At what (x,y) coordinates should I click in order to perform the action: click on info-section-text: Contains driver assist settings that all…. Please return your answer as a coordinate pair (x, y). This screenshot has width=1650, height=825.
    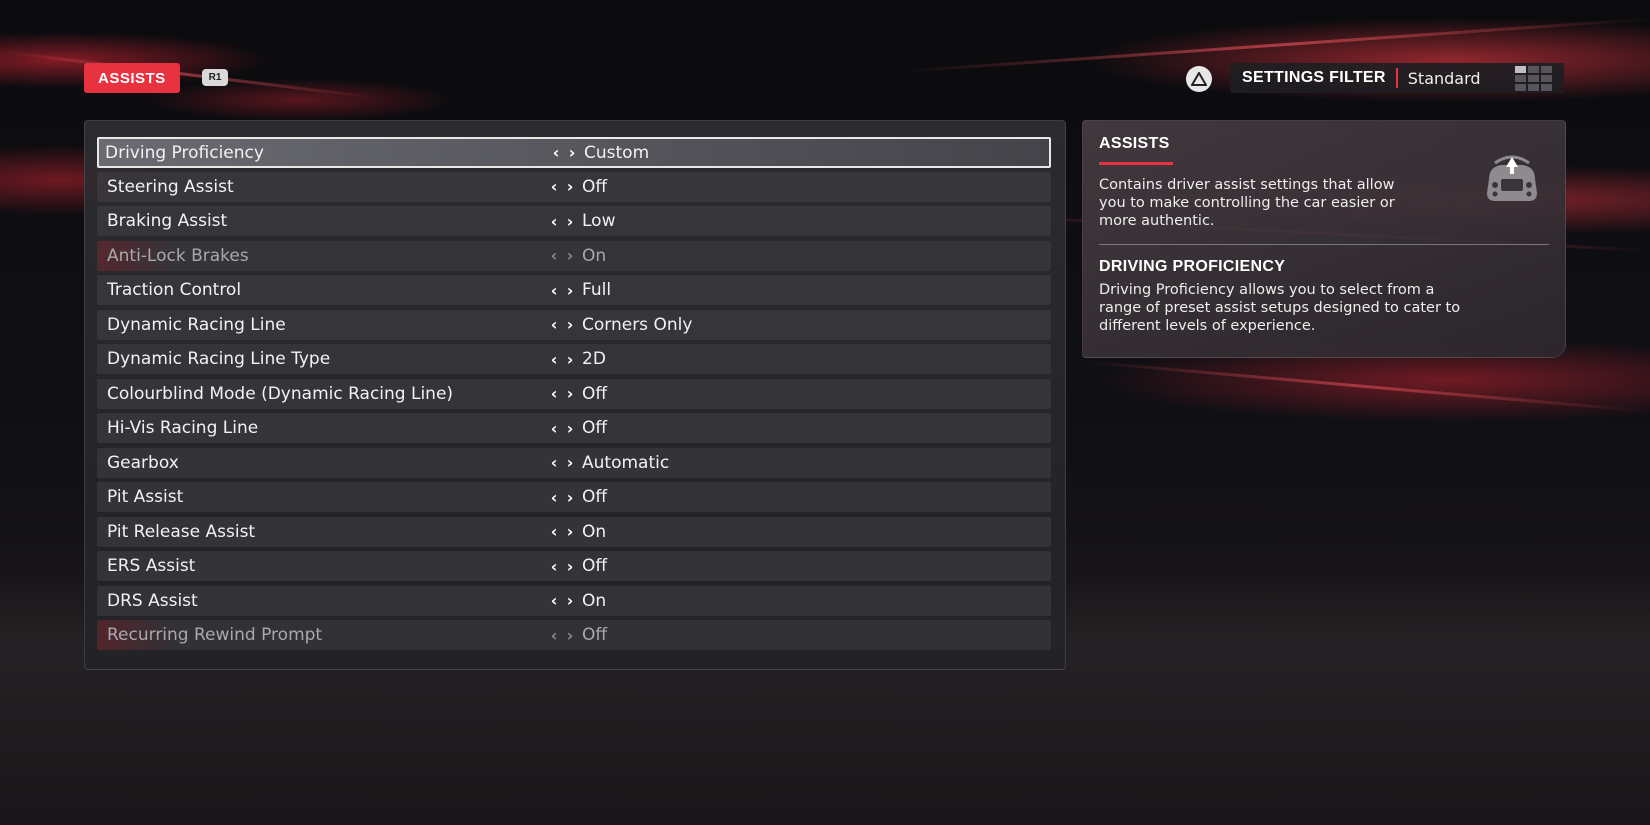
    Looking at the image, I should click on (1247, 185).